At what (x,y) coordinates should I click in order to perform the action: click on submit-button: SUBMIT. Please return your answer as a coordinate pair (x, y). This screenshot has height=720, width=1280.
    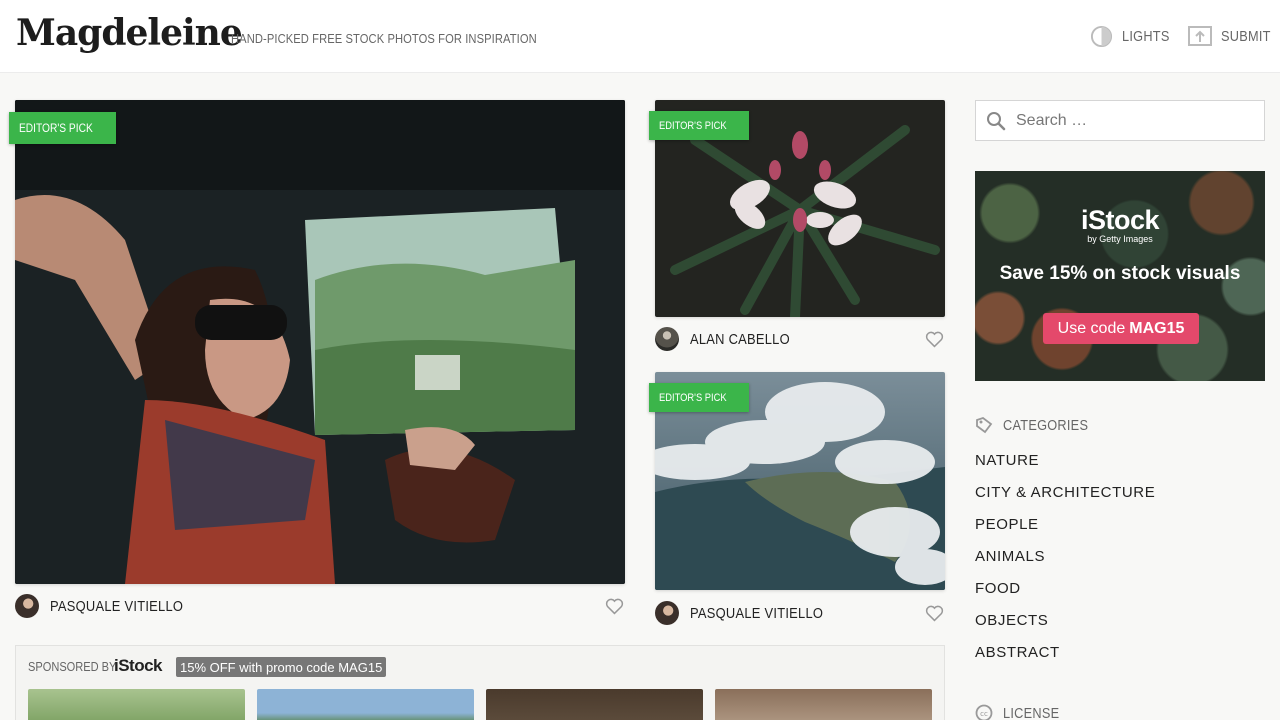
    Looking at the image, I should click on (1233, 36).